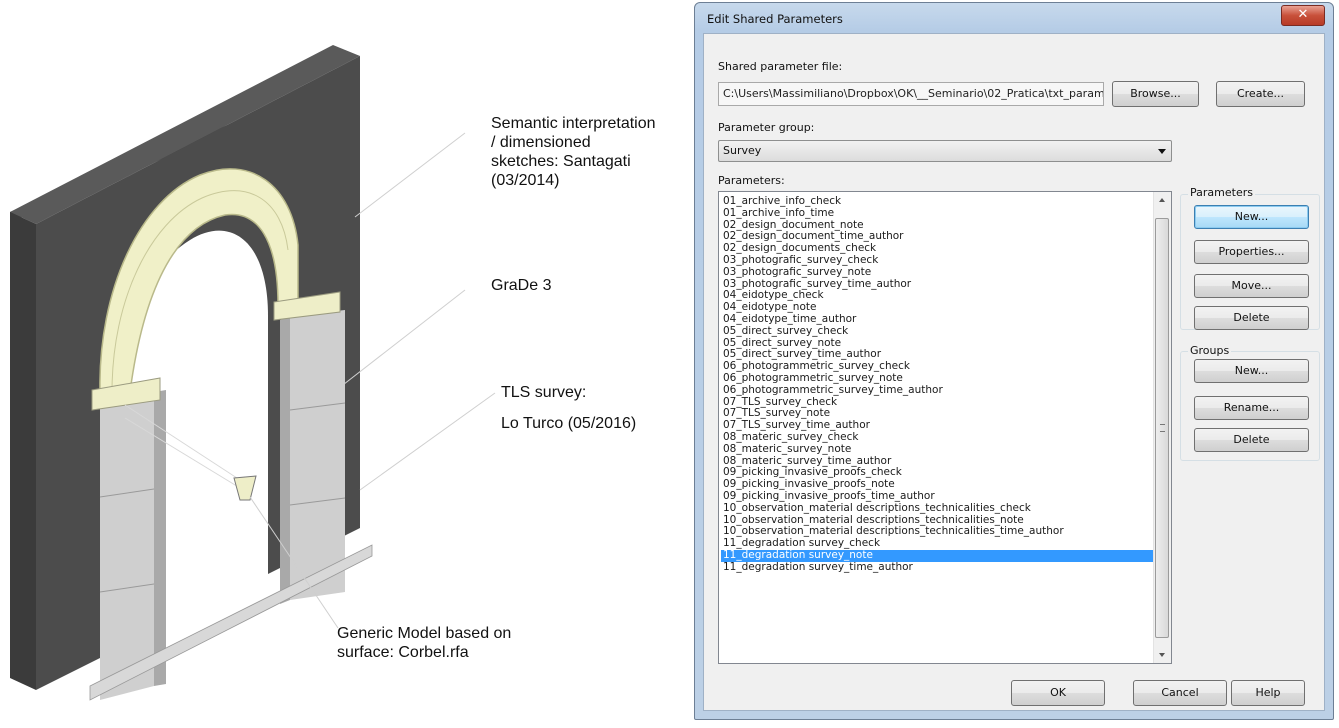  What do you see at coordinates (937, 320) in the screenshot?
I see `parameter-list-item: 04_eidotype_time_author` at bounding box center [937, 320].